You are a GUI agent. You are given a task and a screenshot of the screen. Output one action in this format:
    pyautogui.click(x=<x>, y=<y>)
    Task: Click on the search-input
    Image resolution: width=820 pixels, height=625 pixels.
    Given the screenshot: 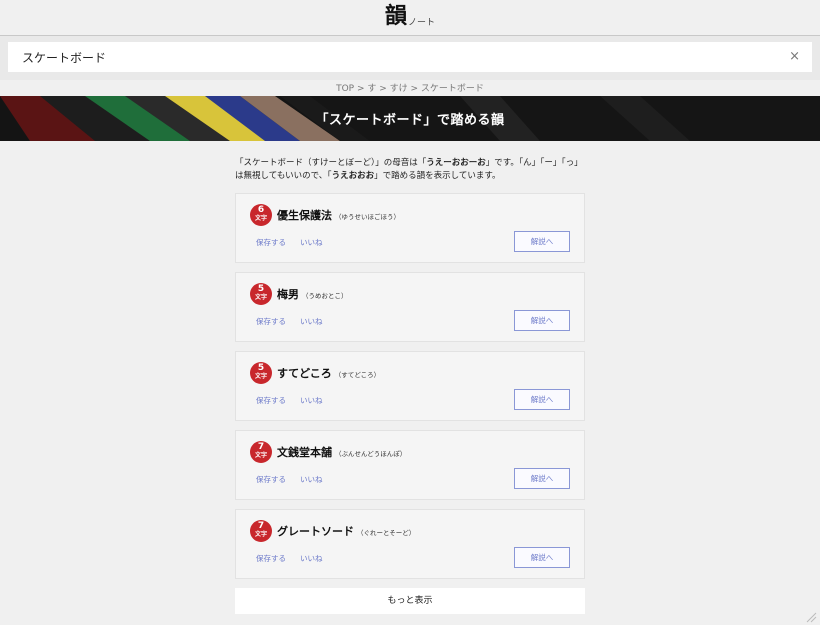 What is the action you would take?
    pyautogui.click(x=392, y=57)
    